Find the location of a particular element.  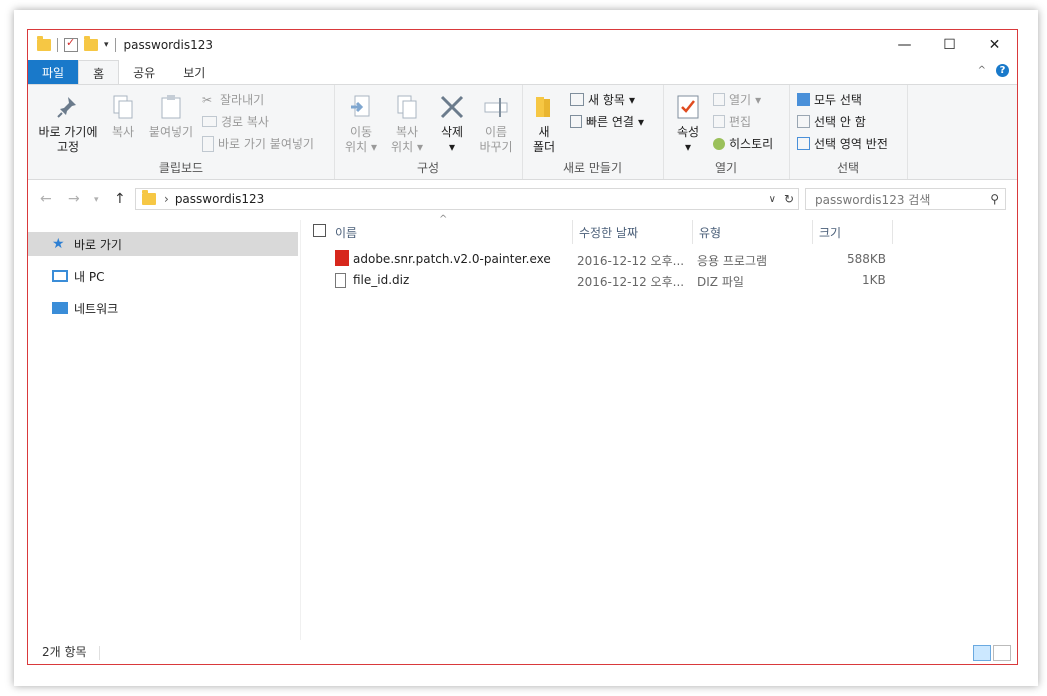

history-button: 히스토리 is located at coordinates (743, 143).